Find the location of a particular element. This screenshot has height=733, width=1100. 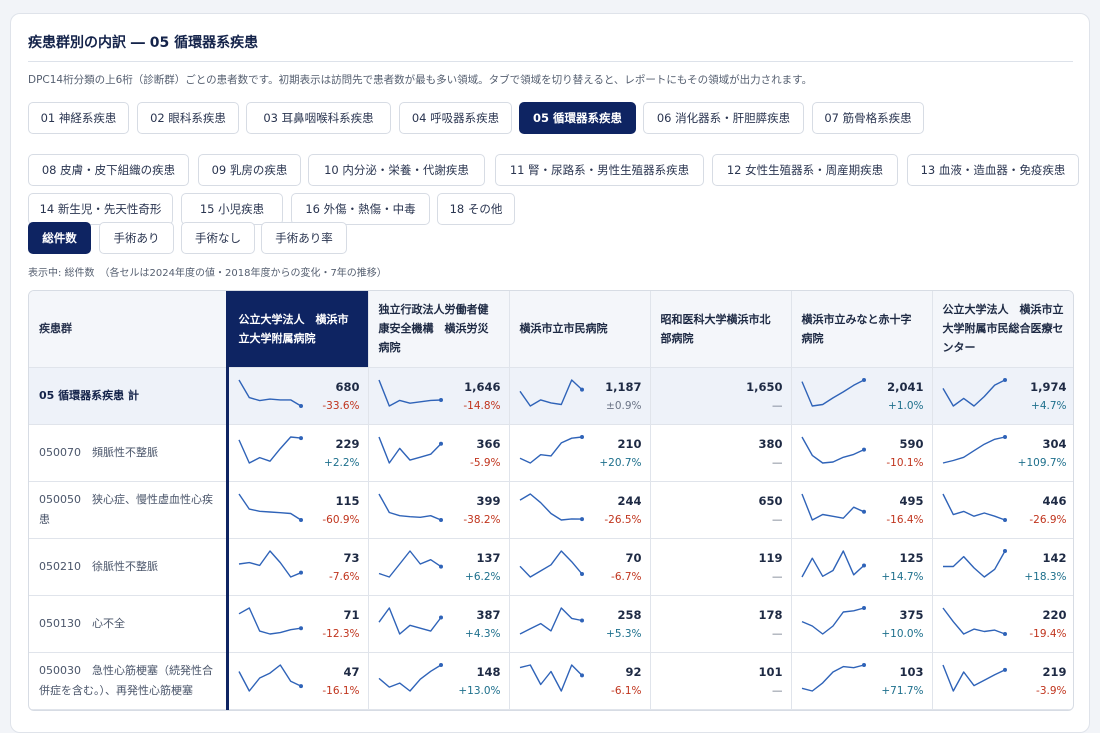

section-title: 疾患群別の内訳 ― 05 循環器系疾患 is located at coordinates (143, 43).